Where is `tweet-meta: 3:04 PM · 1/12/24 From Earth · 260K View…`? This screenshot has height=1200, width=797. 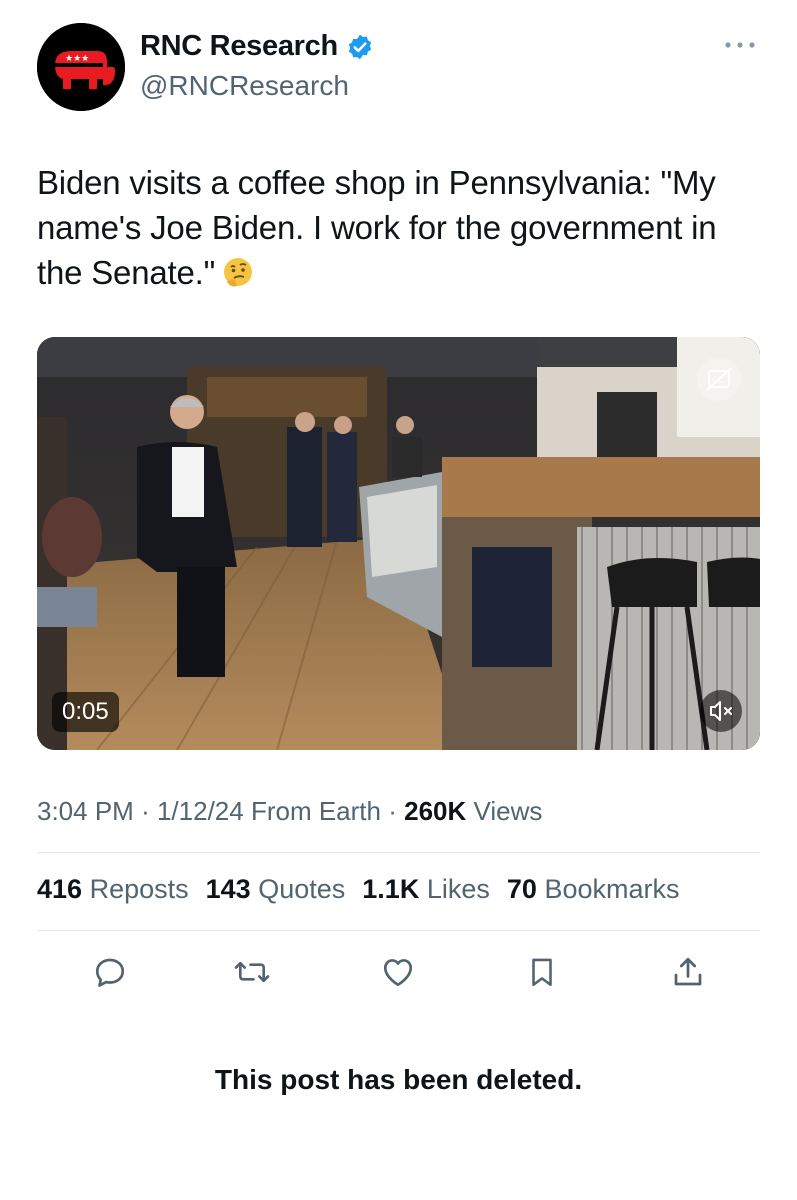 tweet-meta: 3:04 PM · 1/12/24 From Earth · 260K View… is located at coordinates (289, 811).